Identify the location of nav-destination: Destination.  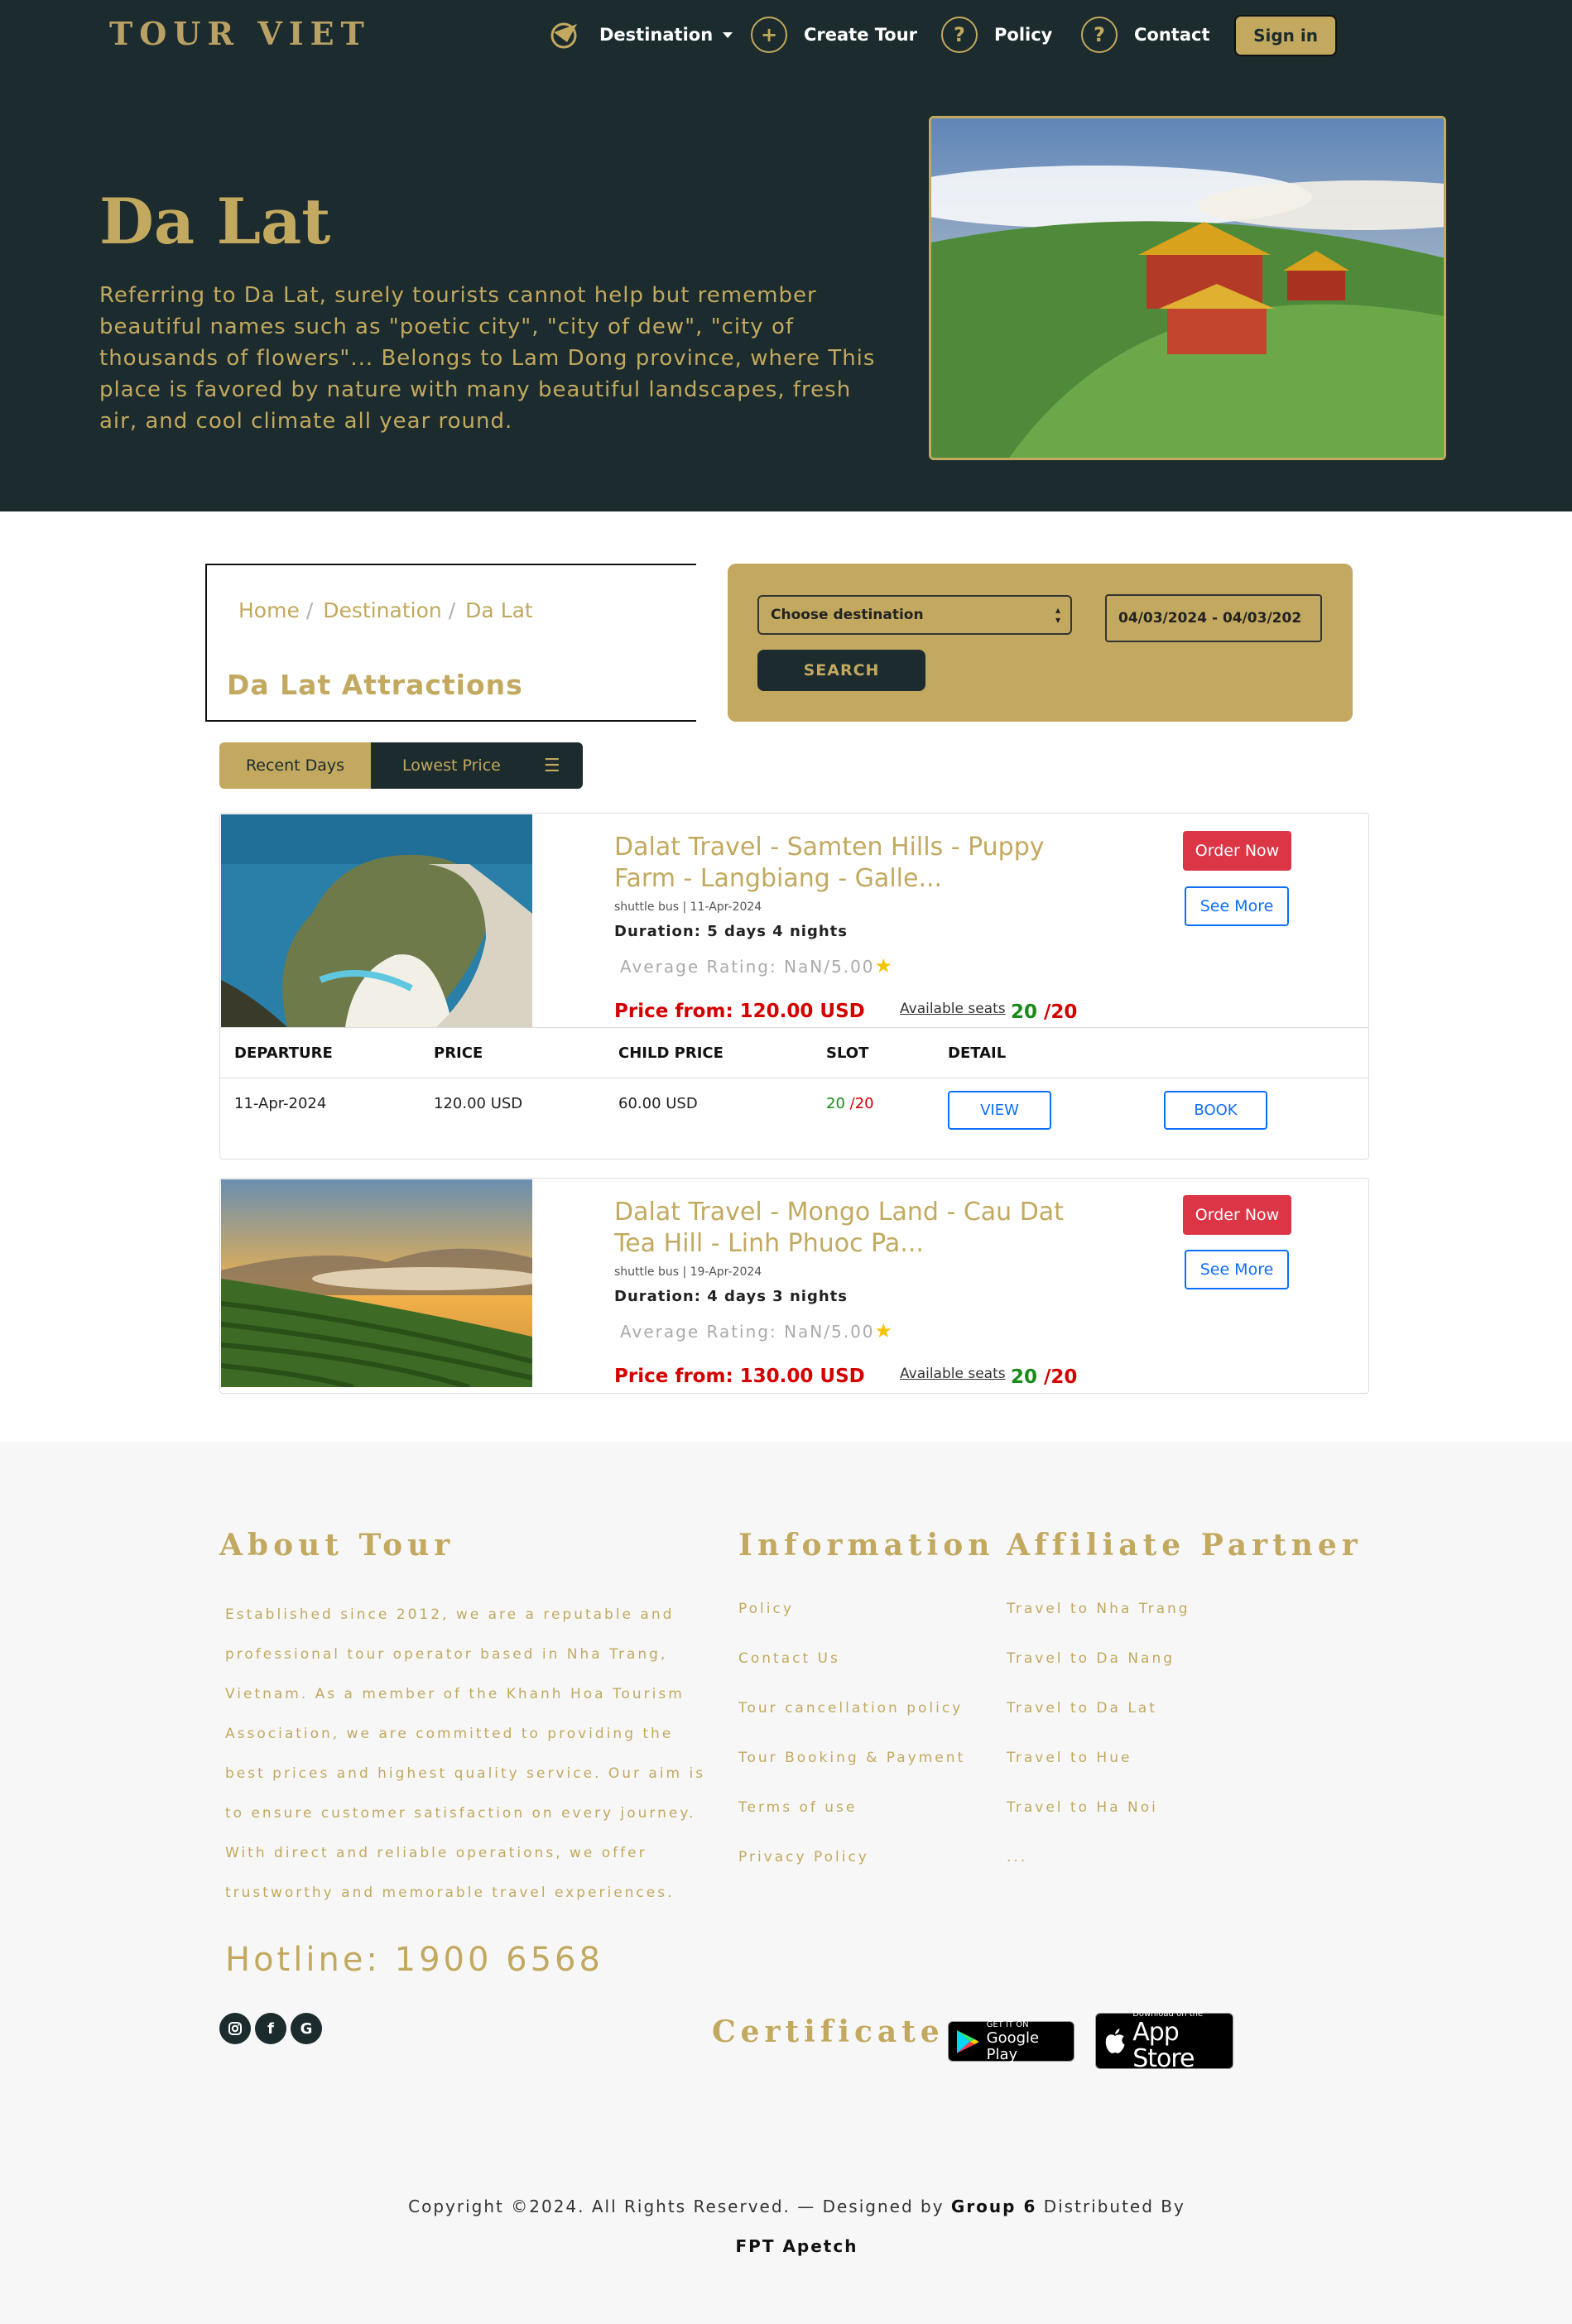
(639, 35).